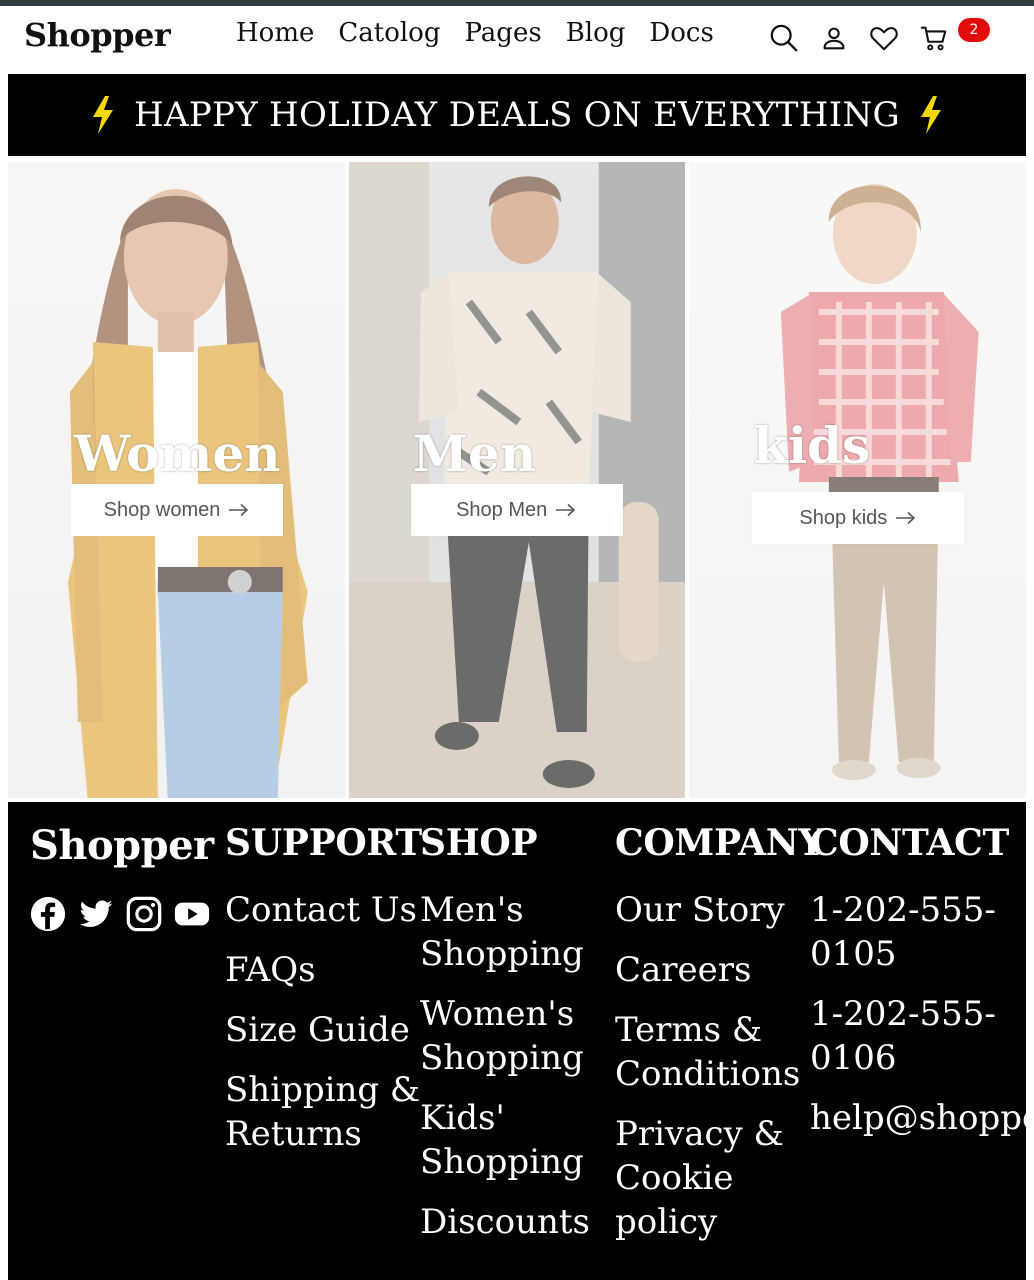 The image size is (1034, 1280). Describe the element at coordinates (474, 453) in the screenshot. I see `category-title-men: Men` at that location.